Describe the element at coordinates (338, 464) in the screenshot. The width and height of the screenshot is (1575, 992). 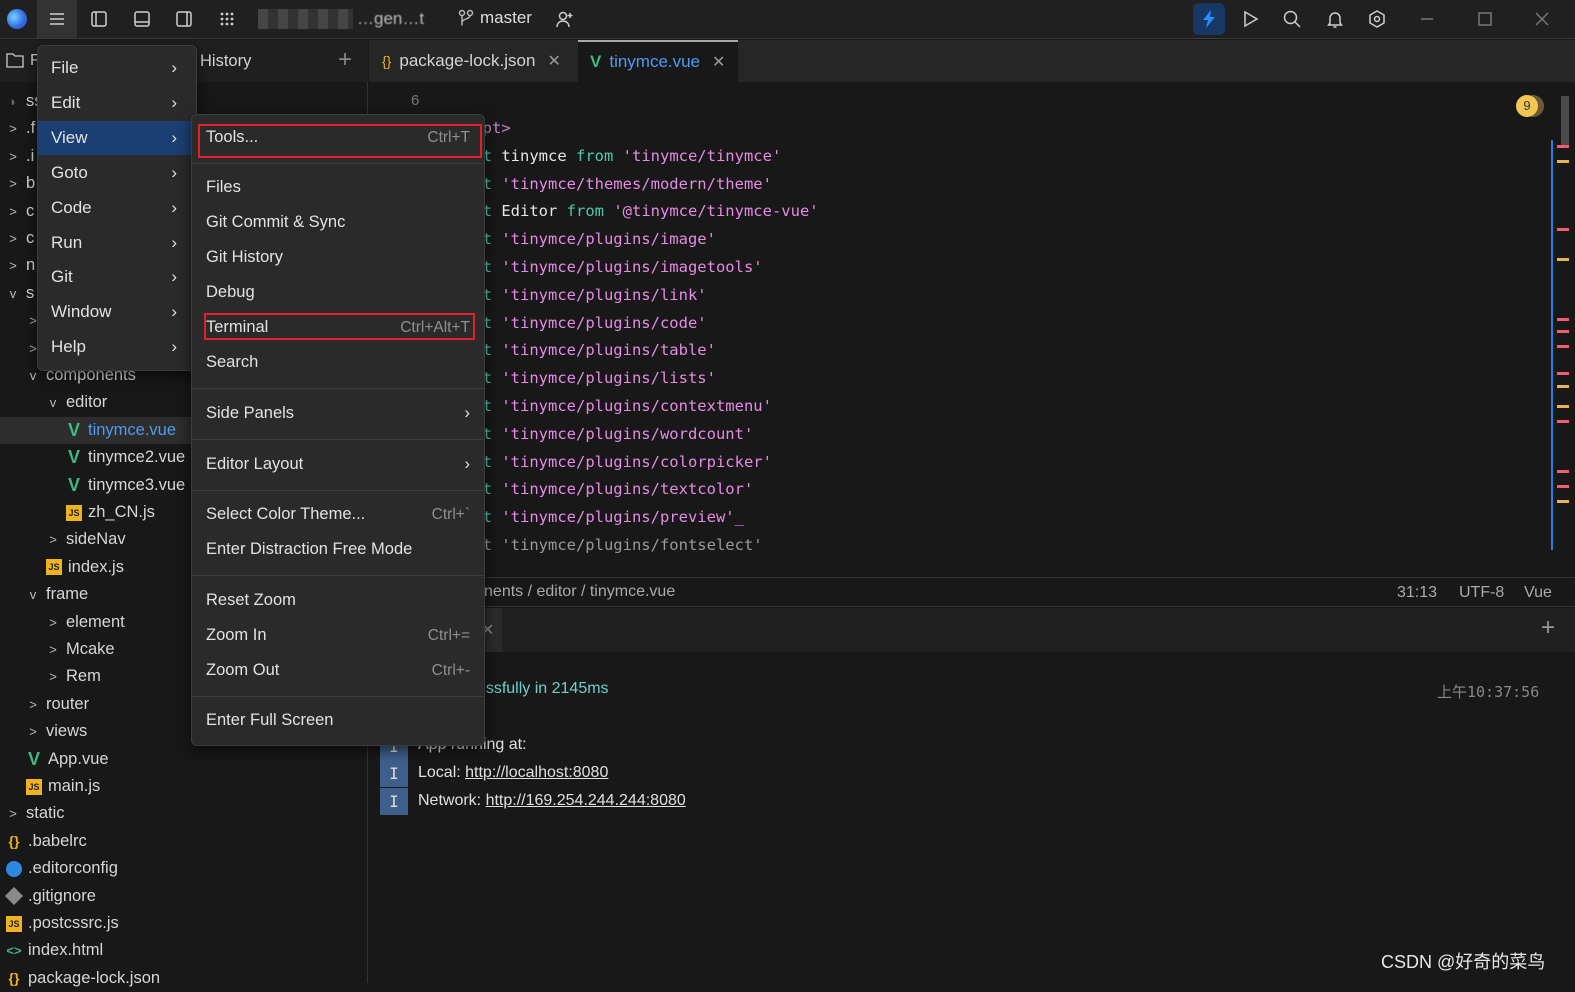
I see `menu-item-editor-layout: Editor Layout ›` at that location.